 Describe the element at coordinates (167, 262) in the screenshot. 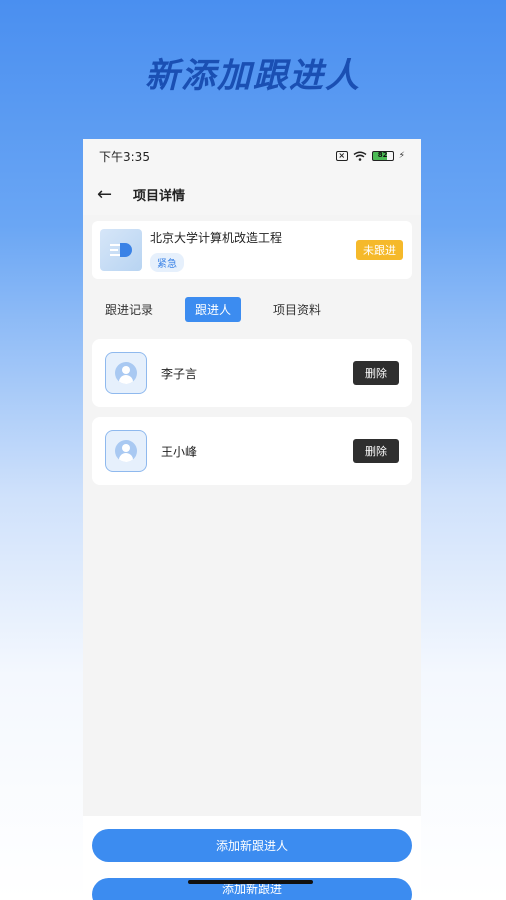

I see `priority-badge: 紧急` at that location.